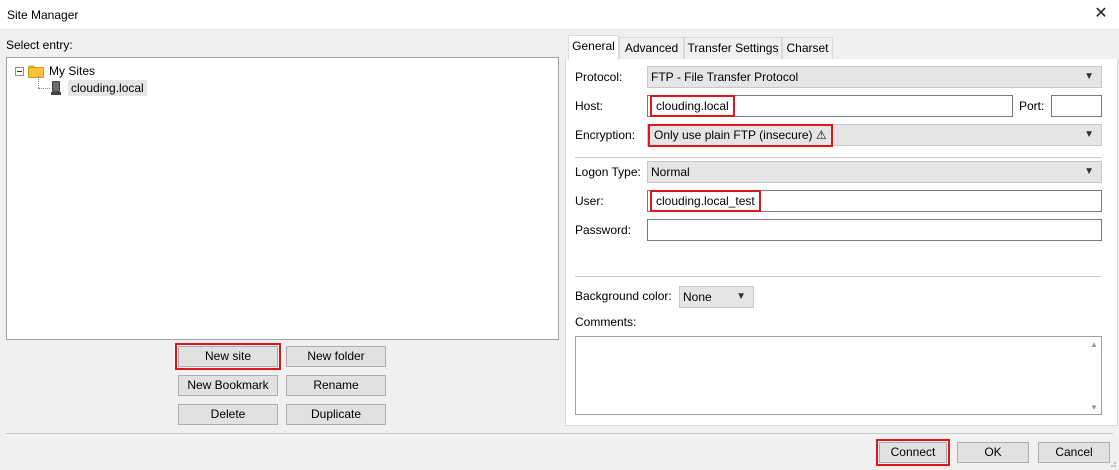 This screenshot has height=470, width=1119. I want to click on tab-general: General, so click(593, 47).